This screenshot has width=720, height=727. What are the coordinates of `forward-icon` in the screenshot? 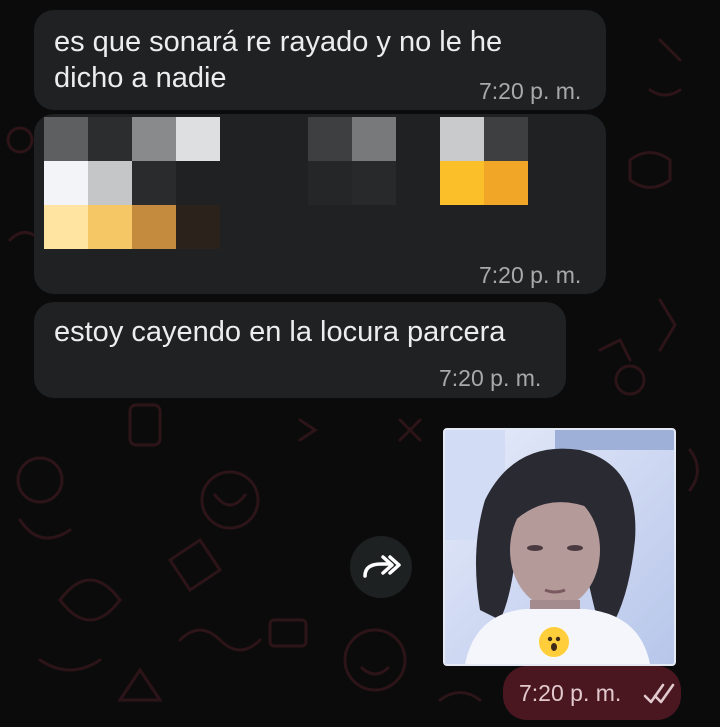 It's located at (382, 566).